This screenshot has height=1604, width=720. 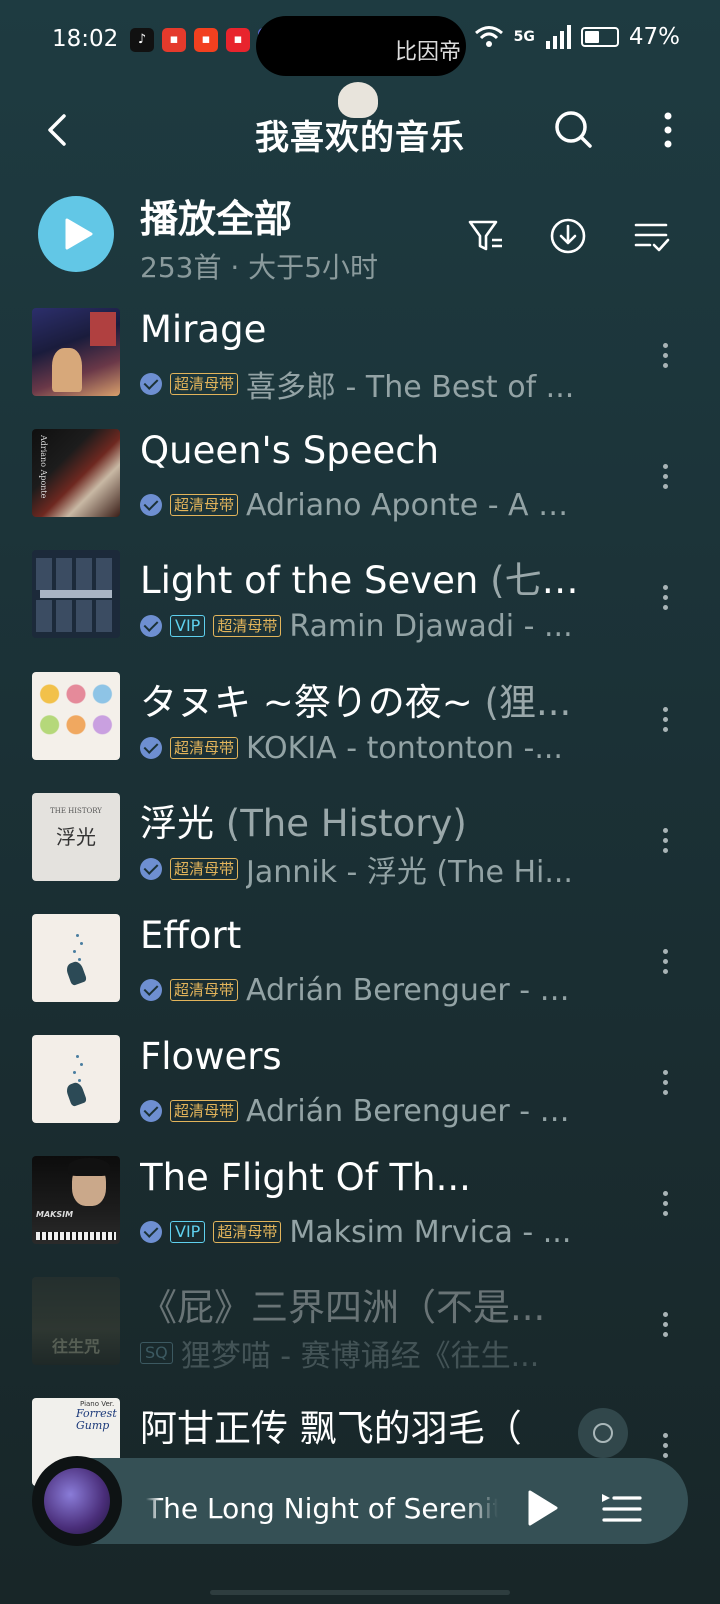 What do you see at coordinates (322, 1508) in the screenshot?
I see `now-playing-title: The Long Night of Serenity - I` at bounding box center [322, 1508].